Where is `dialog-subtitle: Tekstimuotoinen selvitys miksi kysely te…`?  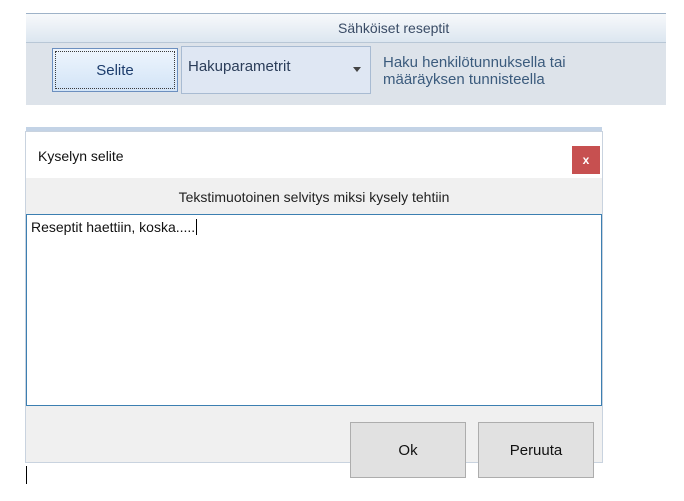 dialog-subtitle: Tekstimuotoinen selvitys miksi kysely te… is located at coordinates (314, 197).